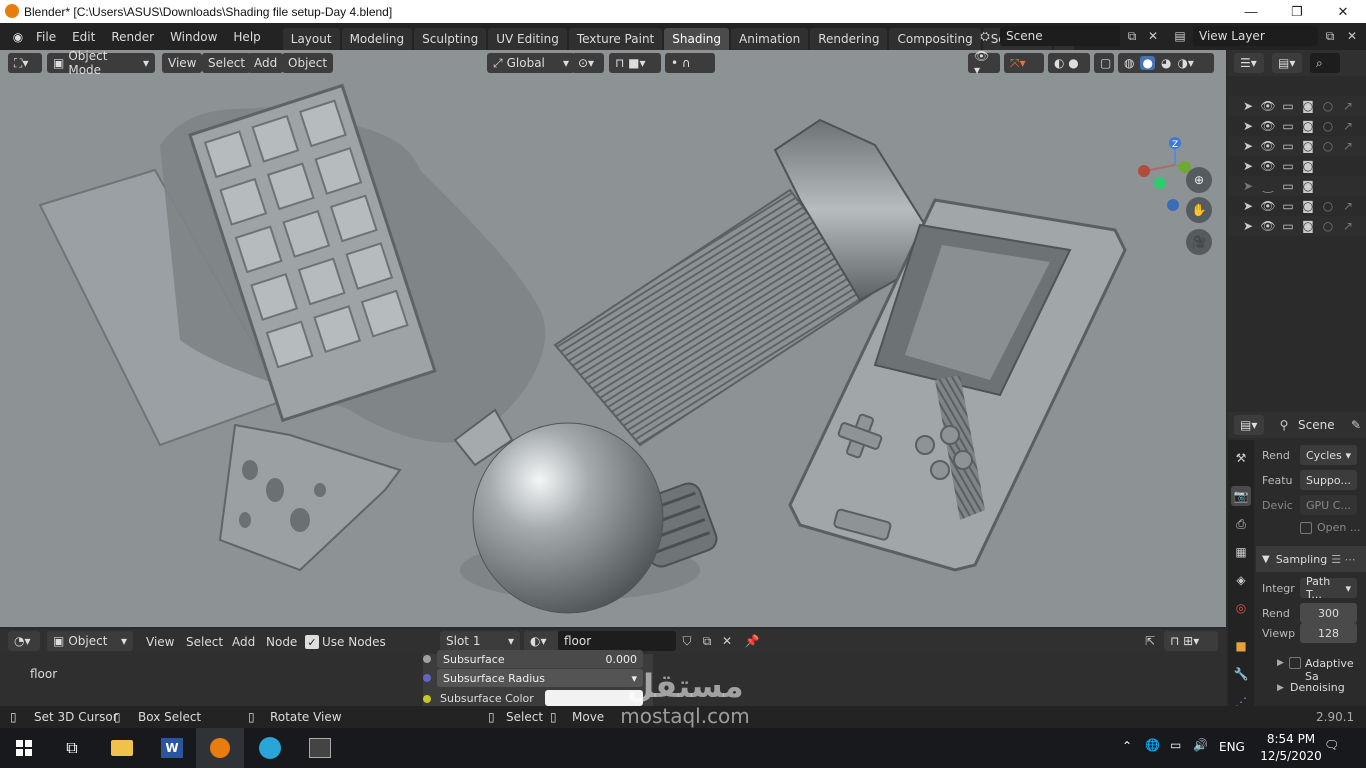  I want to click on node-menu-node: Node, so click(281, 642).